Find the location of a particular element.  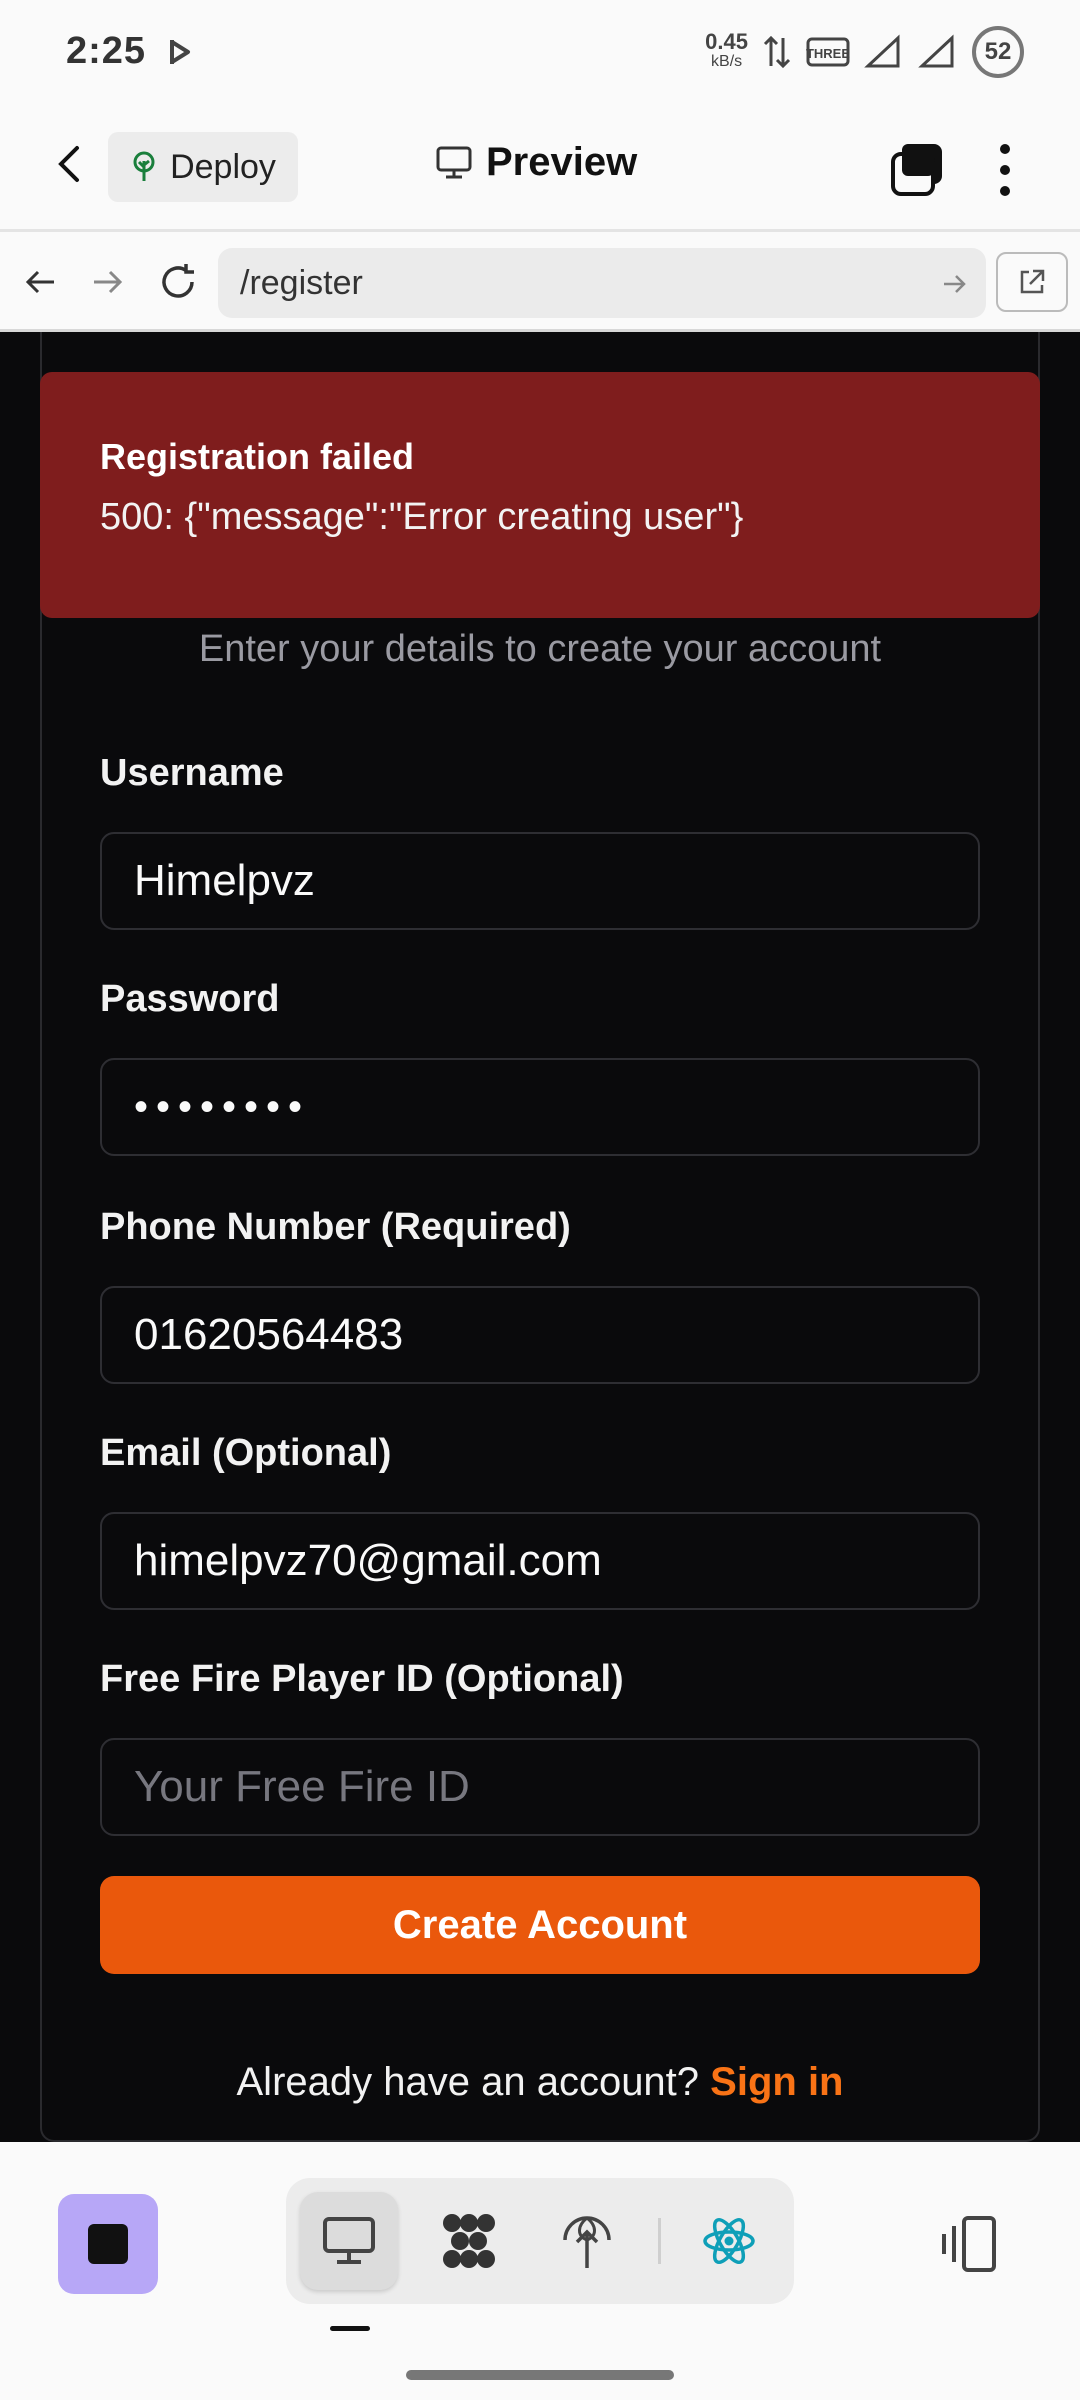

arrow-left-icon is located at coordinates (39, 282).